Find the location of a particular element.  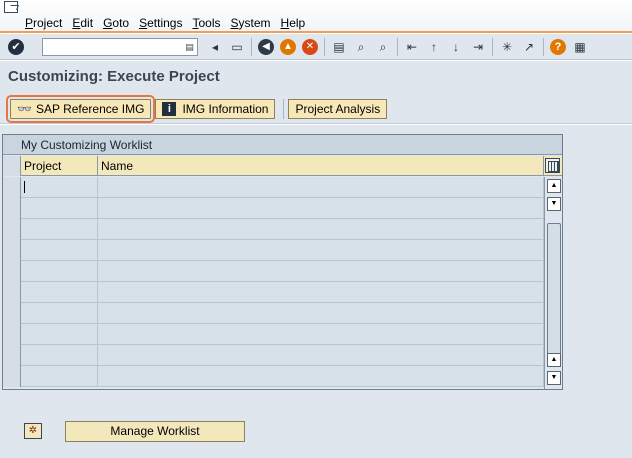

column-header-project: Project is located at coordinates (59, 166).